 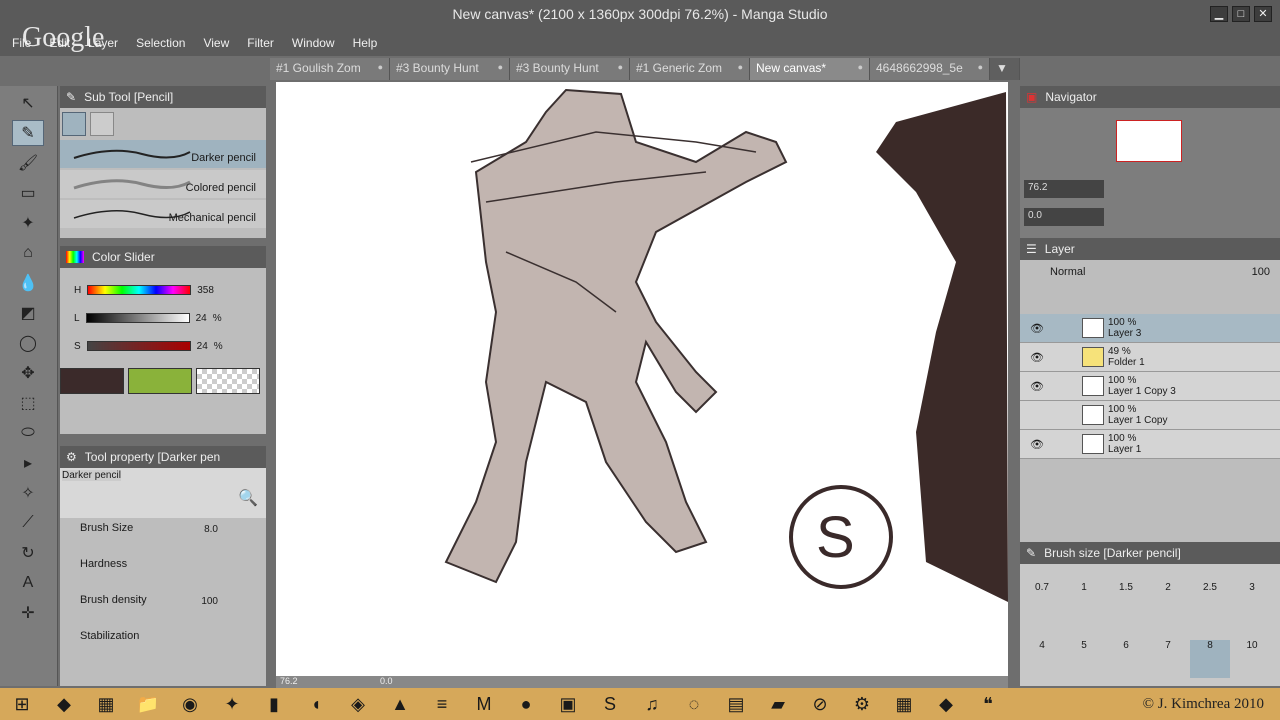 What do you see at coordinates (442, 704) in the screenshot?
I see `app-icon: ≡` at bounding box center [442, 704].